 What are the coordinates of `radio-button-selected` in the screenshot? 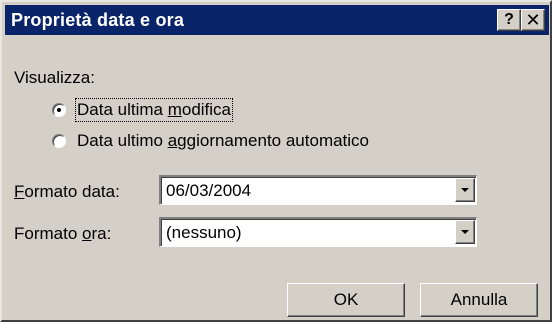 It's located at (59, 110).